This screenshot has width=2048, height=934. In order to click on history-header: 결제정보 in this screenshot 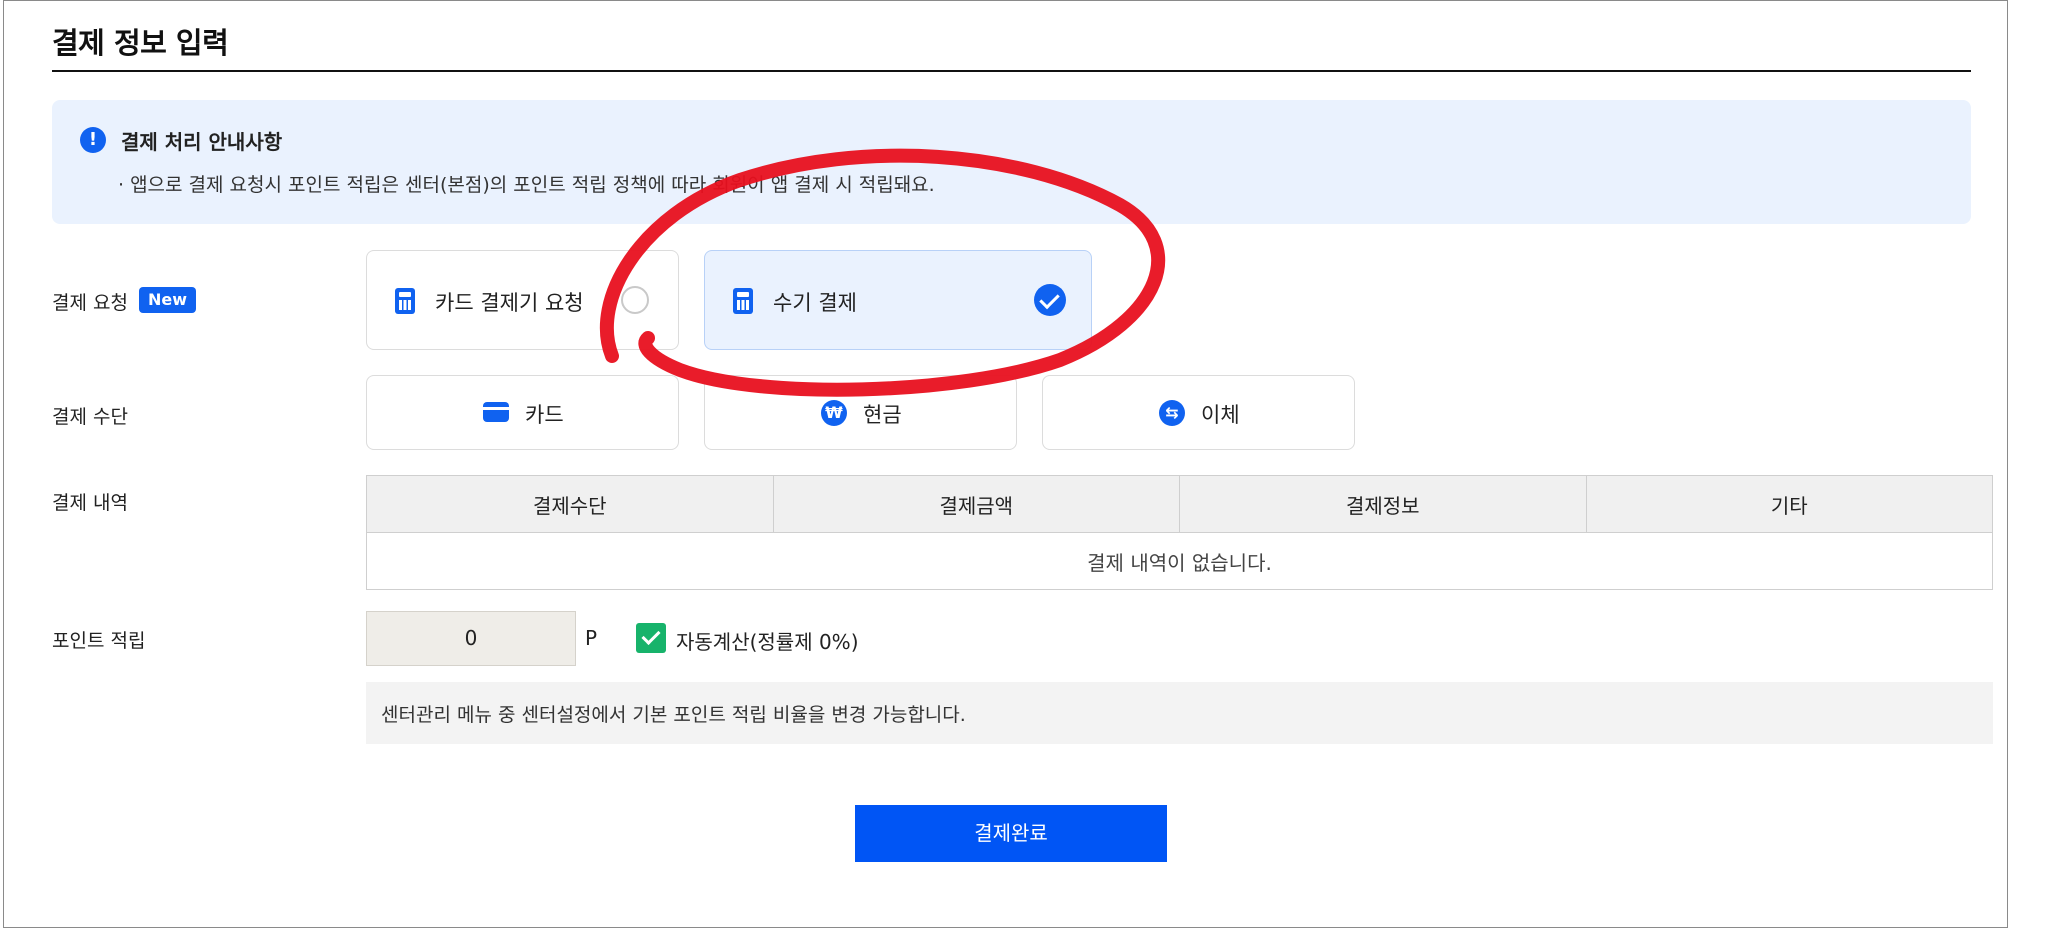, I will do `click(1383, 504)`.